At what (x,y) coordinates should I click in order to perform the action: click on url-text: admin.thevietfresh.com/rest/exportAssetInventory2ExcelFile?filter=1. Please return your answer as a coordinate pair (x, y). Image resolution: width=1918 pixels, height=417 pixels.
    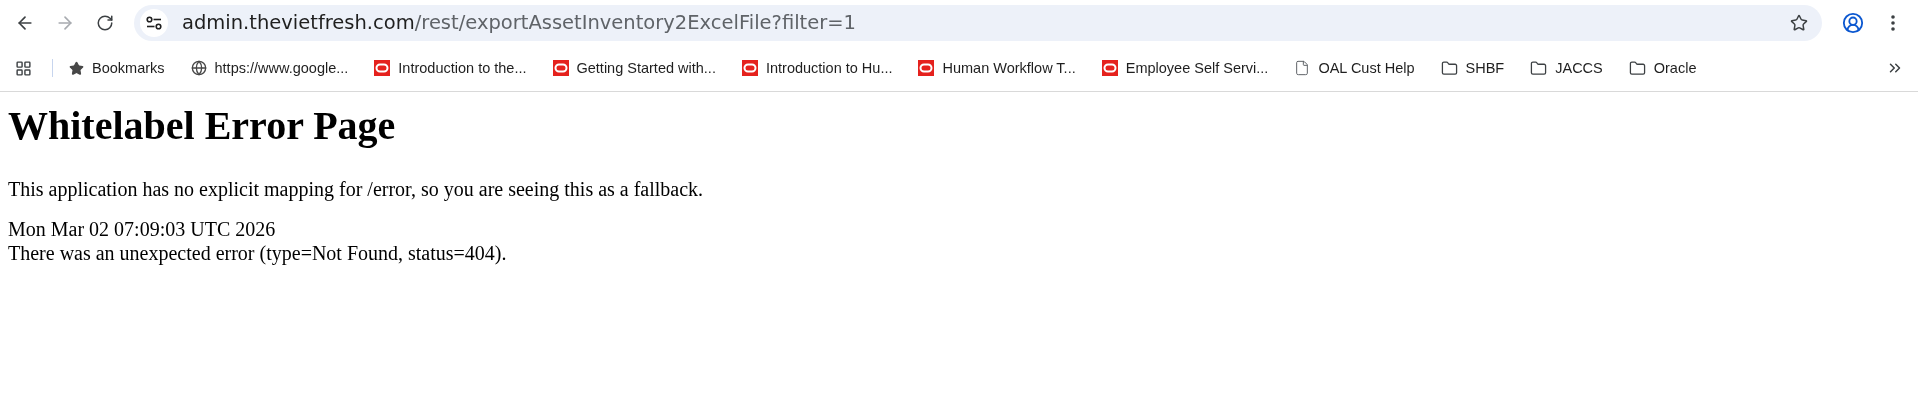
    Looking at the image, I should click on (519, 22).